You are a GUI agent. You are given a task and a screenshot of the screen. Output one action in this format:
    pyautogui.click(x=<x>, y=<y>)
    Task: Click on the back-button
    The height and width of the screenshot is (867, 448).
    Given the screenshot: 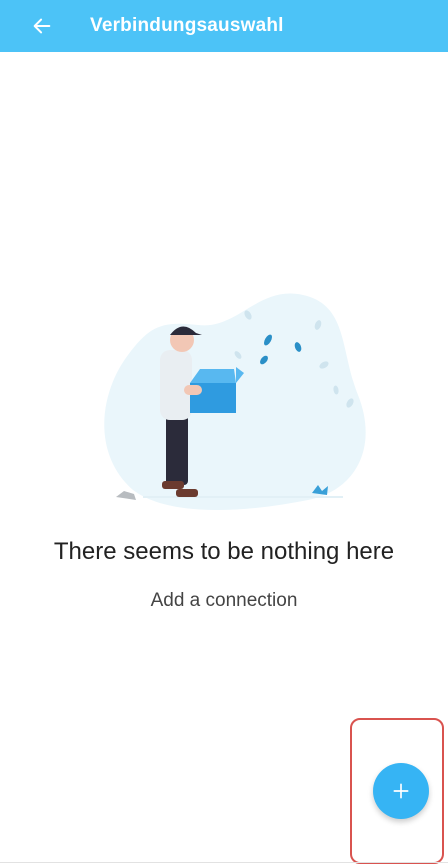 What is the action you would take?
    pyautogui.click(x=42, y=26)
    